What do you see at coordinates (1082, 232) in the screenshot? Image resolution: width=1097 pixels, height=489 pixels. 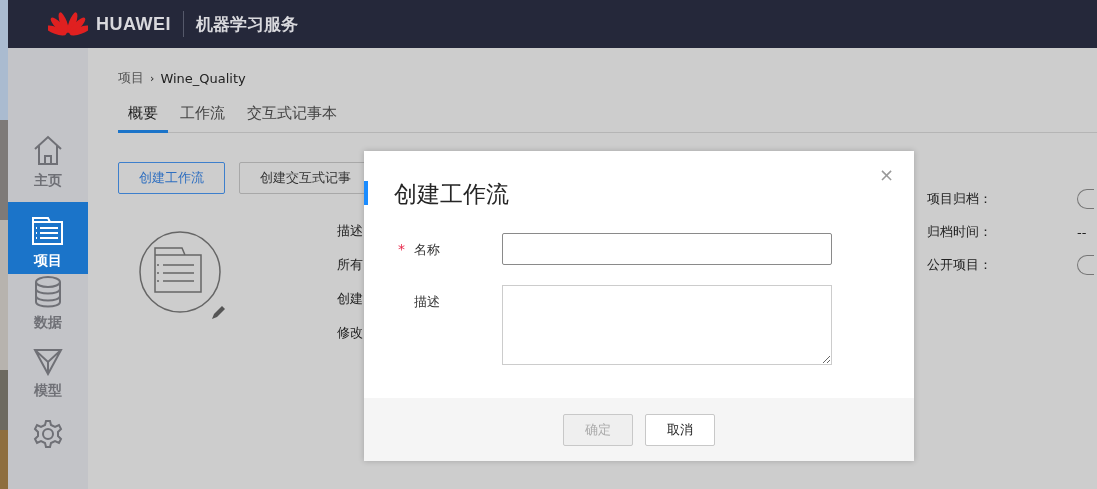 I see `setting-value: --` at bounding box center [1082, 232].